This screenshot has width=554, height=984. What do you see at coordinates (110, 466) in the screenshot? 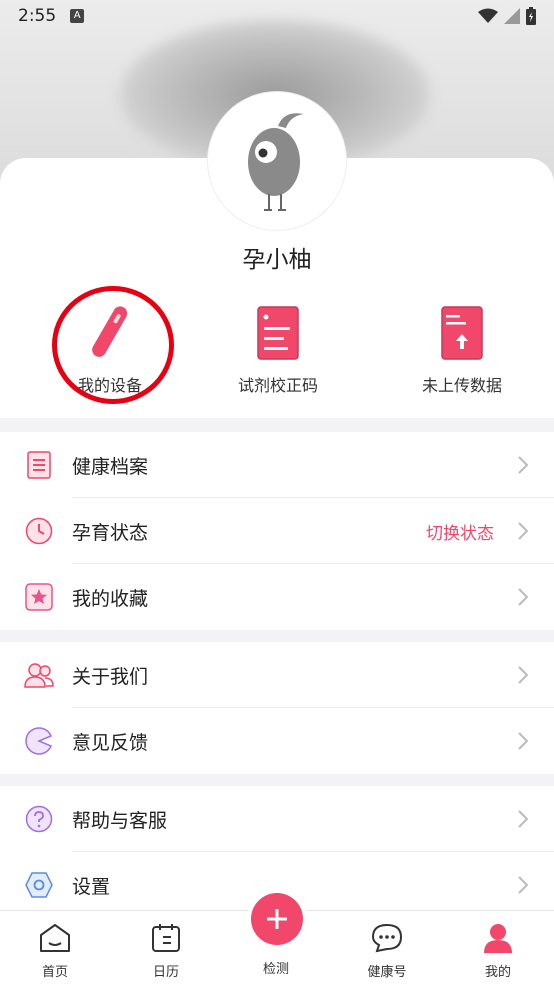
I see `menu-label: 健康档案` at bounding box center [110, 466].